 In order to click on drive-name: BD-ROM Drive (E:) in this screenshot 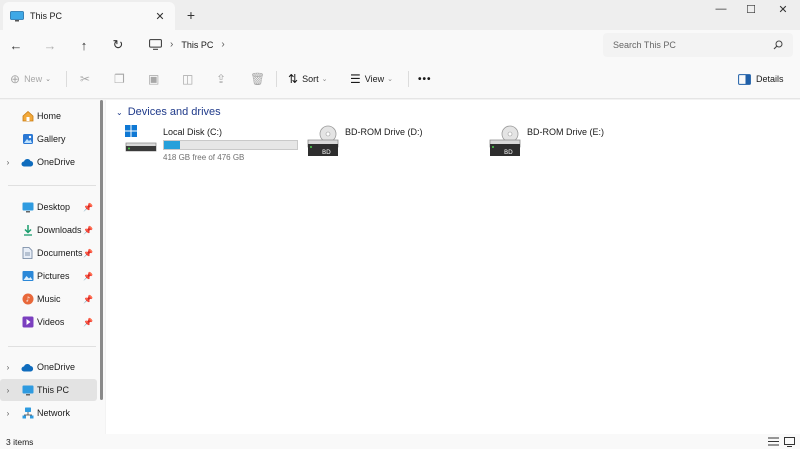, I will do `click(565, 132)`.